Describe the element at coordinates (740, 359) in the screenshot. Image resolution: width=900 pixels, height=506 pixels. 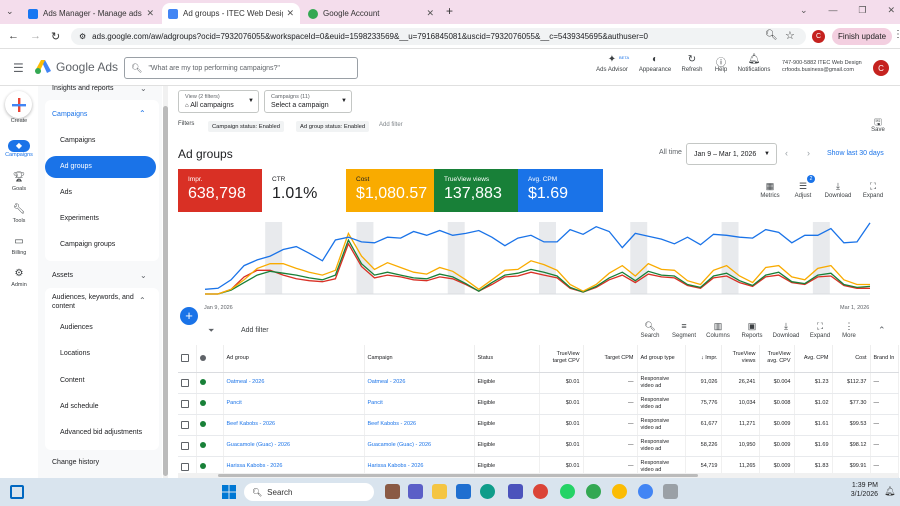
I see `col-trueview-views: TrueView views` at that location.